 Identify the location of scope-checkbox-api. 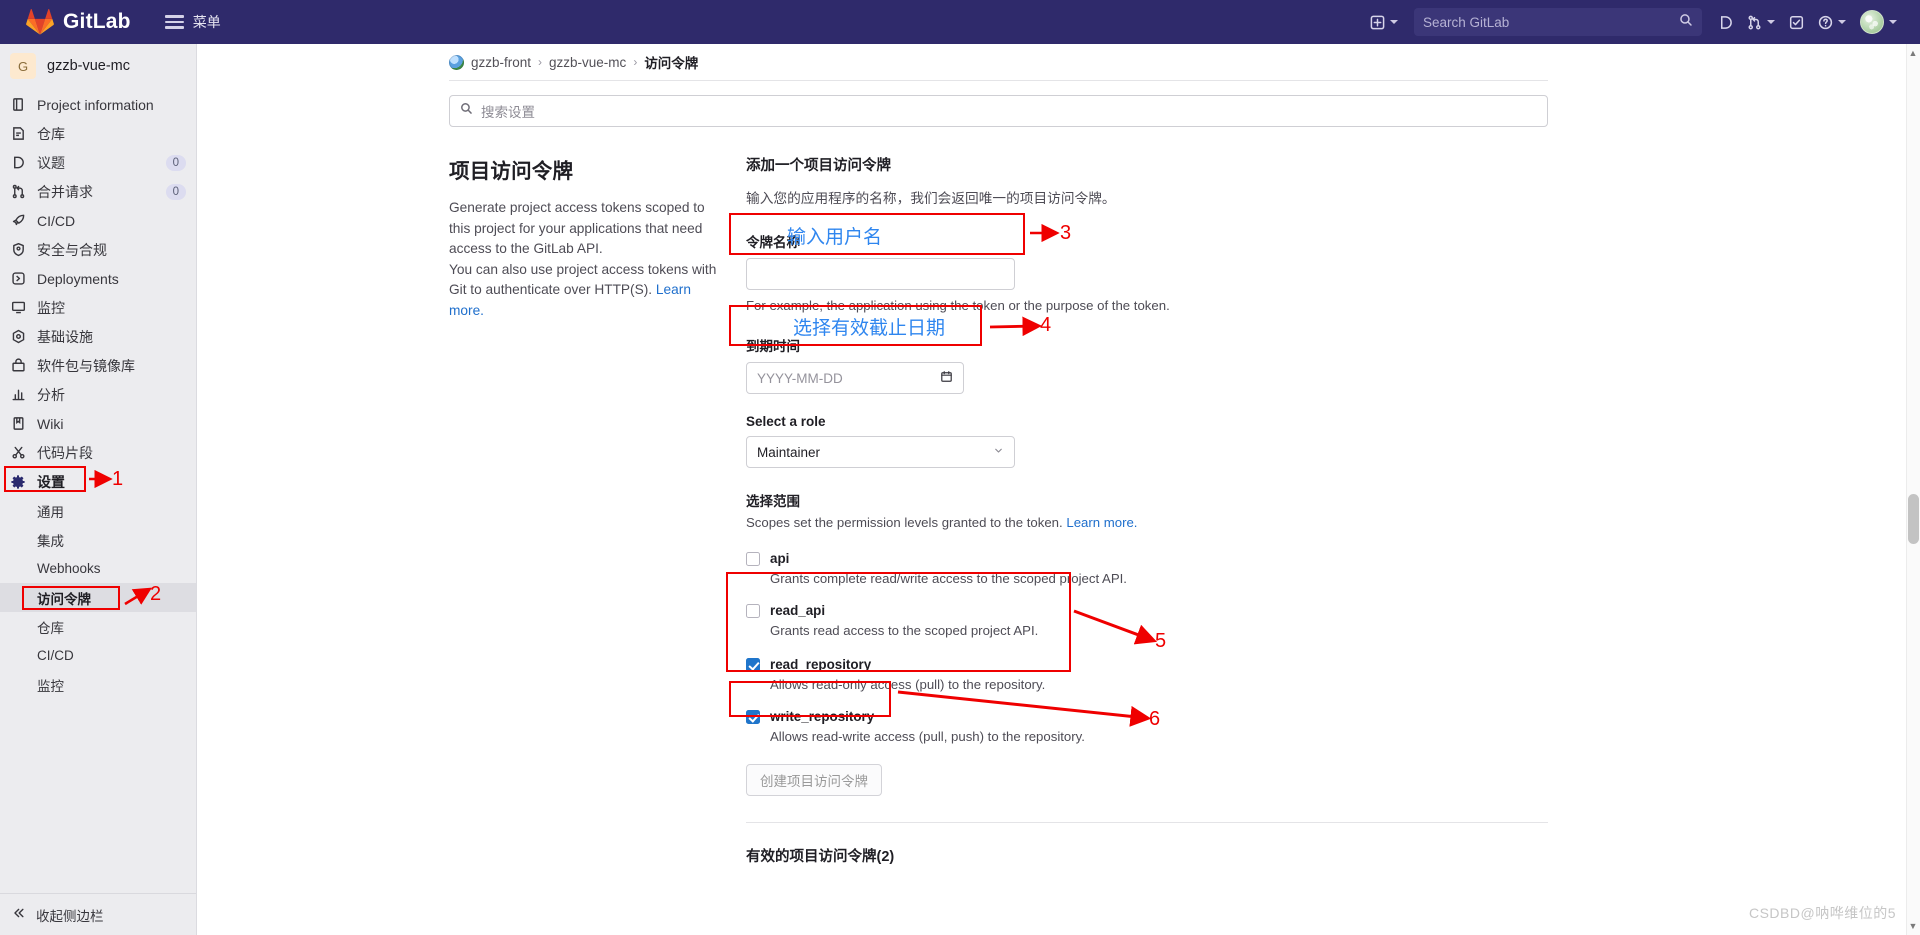
(753, 559).